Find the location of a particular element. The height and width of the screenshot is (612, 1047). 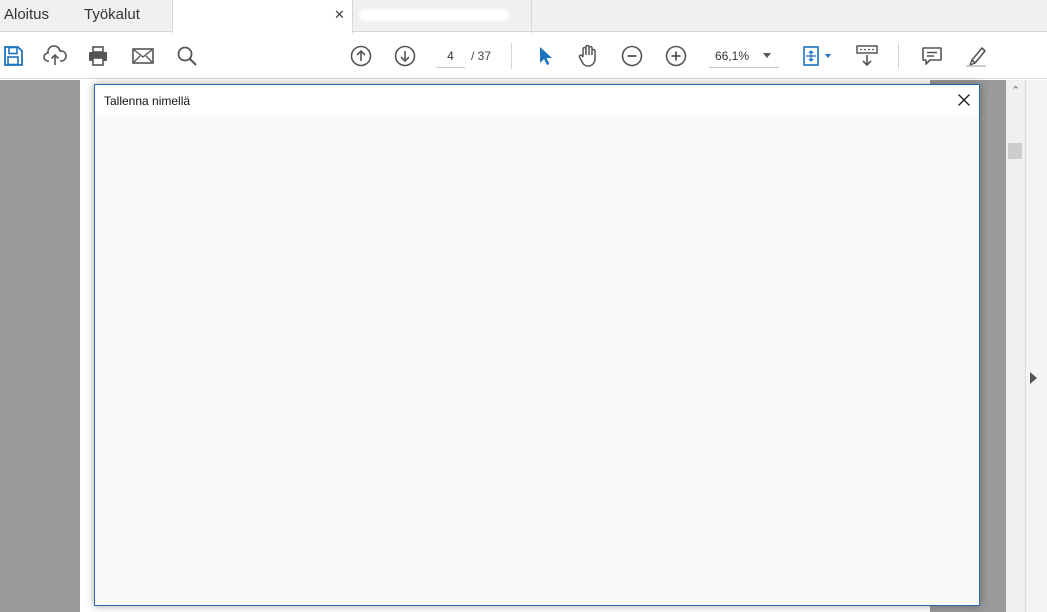

tab-bar: Aloitus Työkalut ✕ is located at coordinates (523, 16).